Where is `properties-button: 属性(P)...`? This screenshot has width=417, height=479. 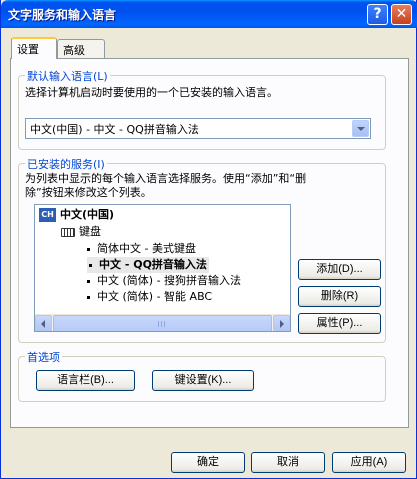 properties-button: 属性(P)... is located at coordinates (339, 323).